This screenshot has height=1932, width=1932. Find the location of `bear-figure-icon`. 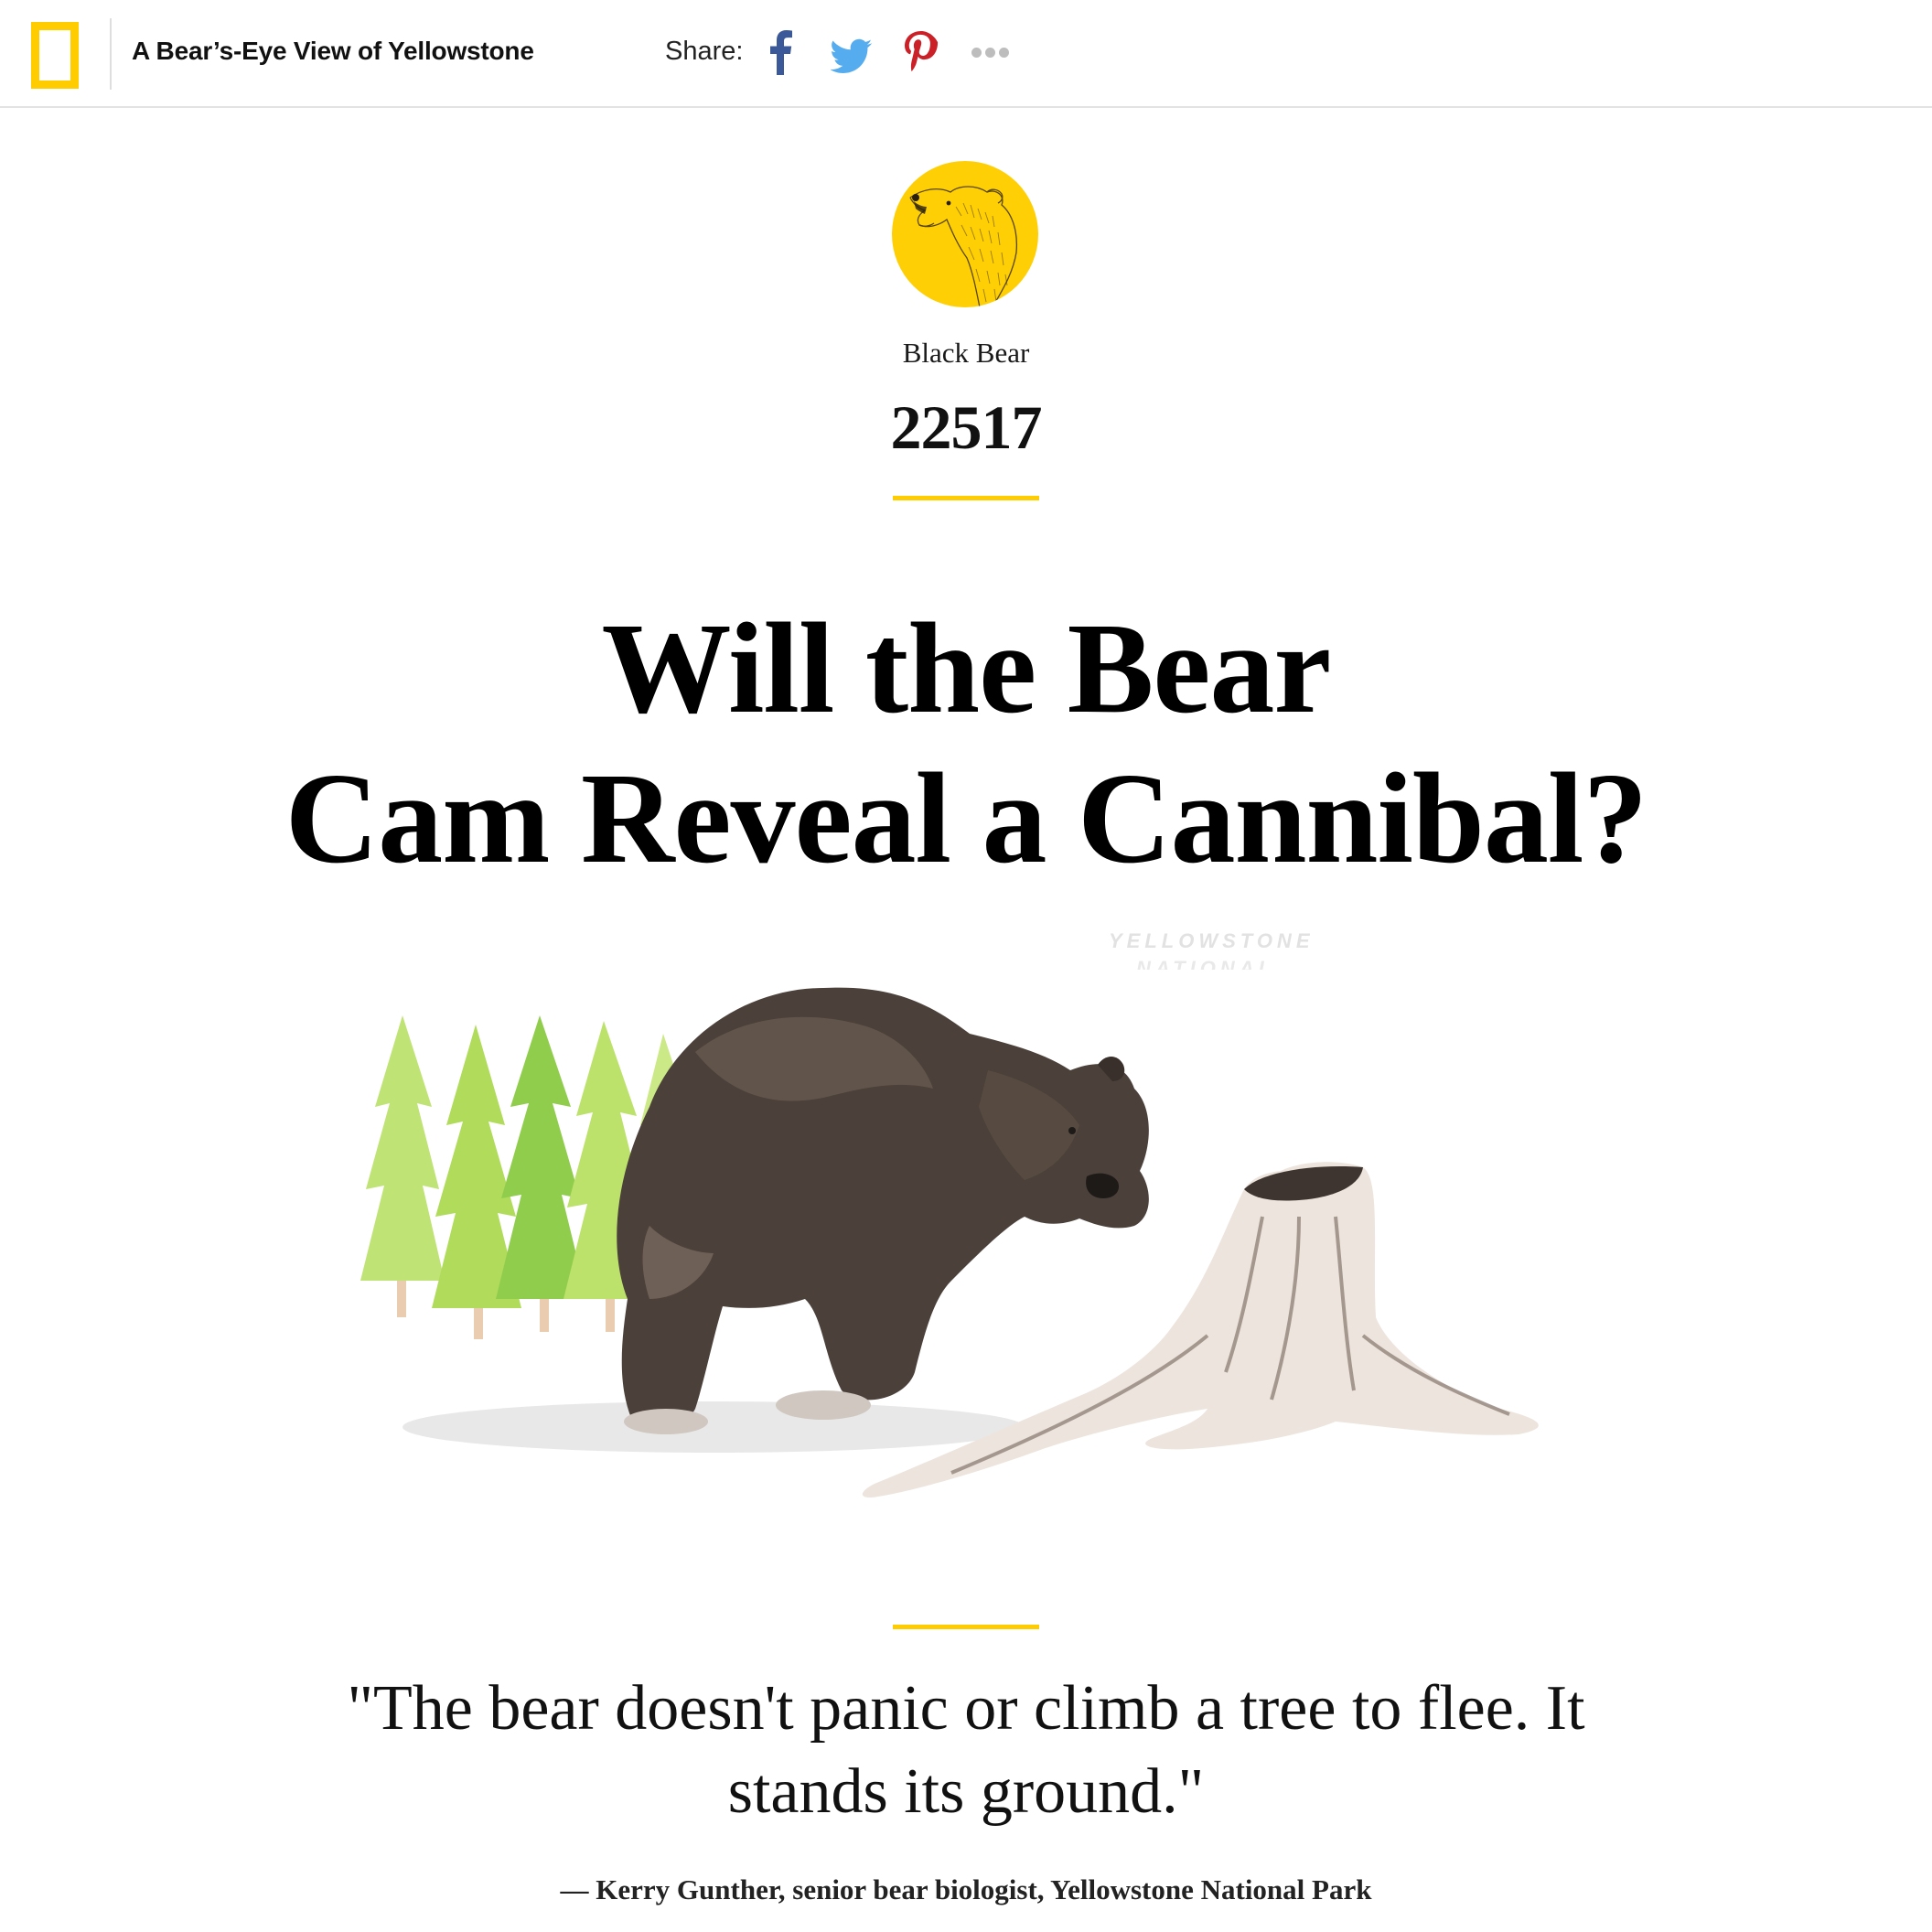

bear-figure-icon is located at coordinates (883, 1210).